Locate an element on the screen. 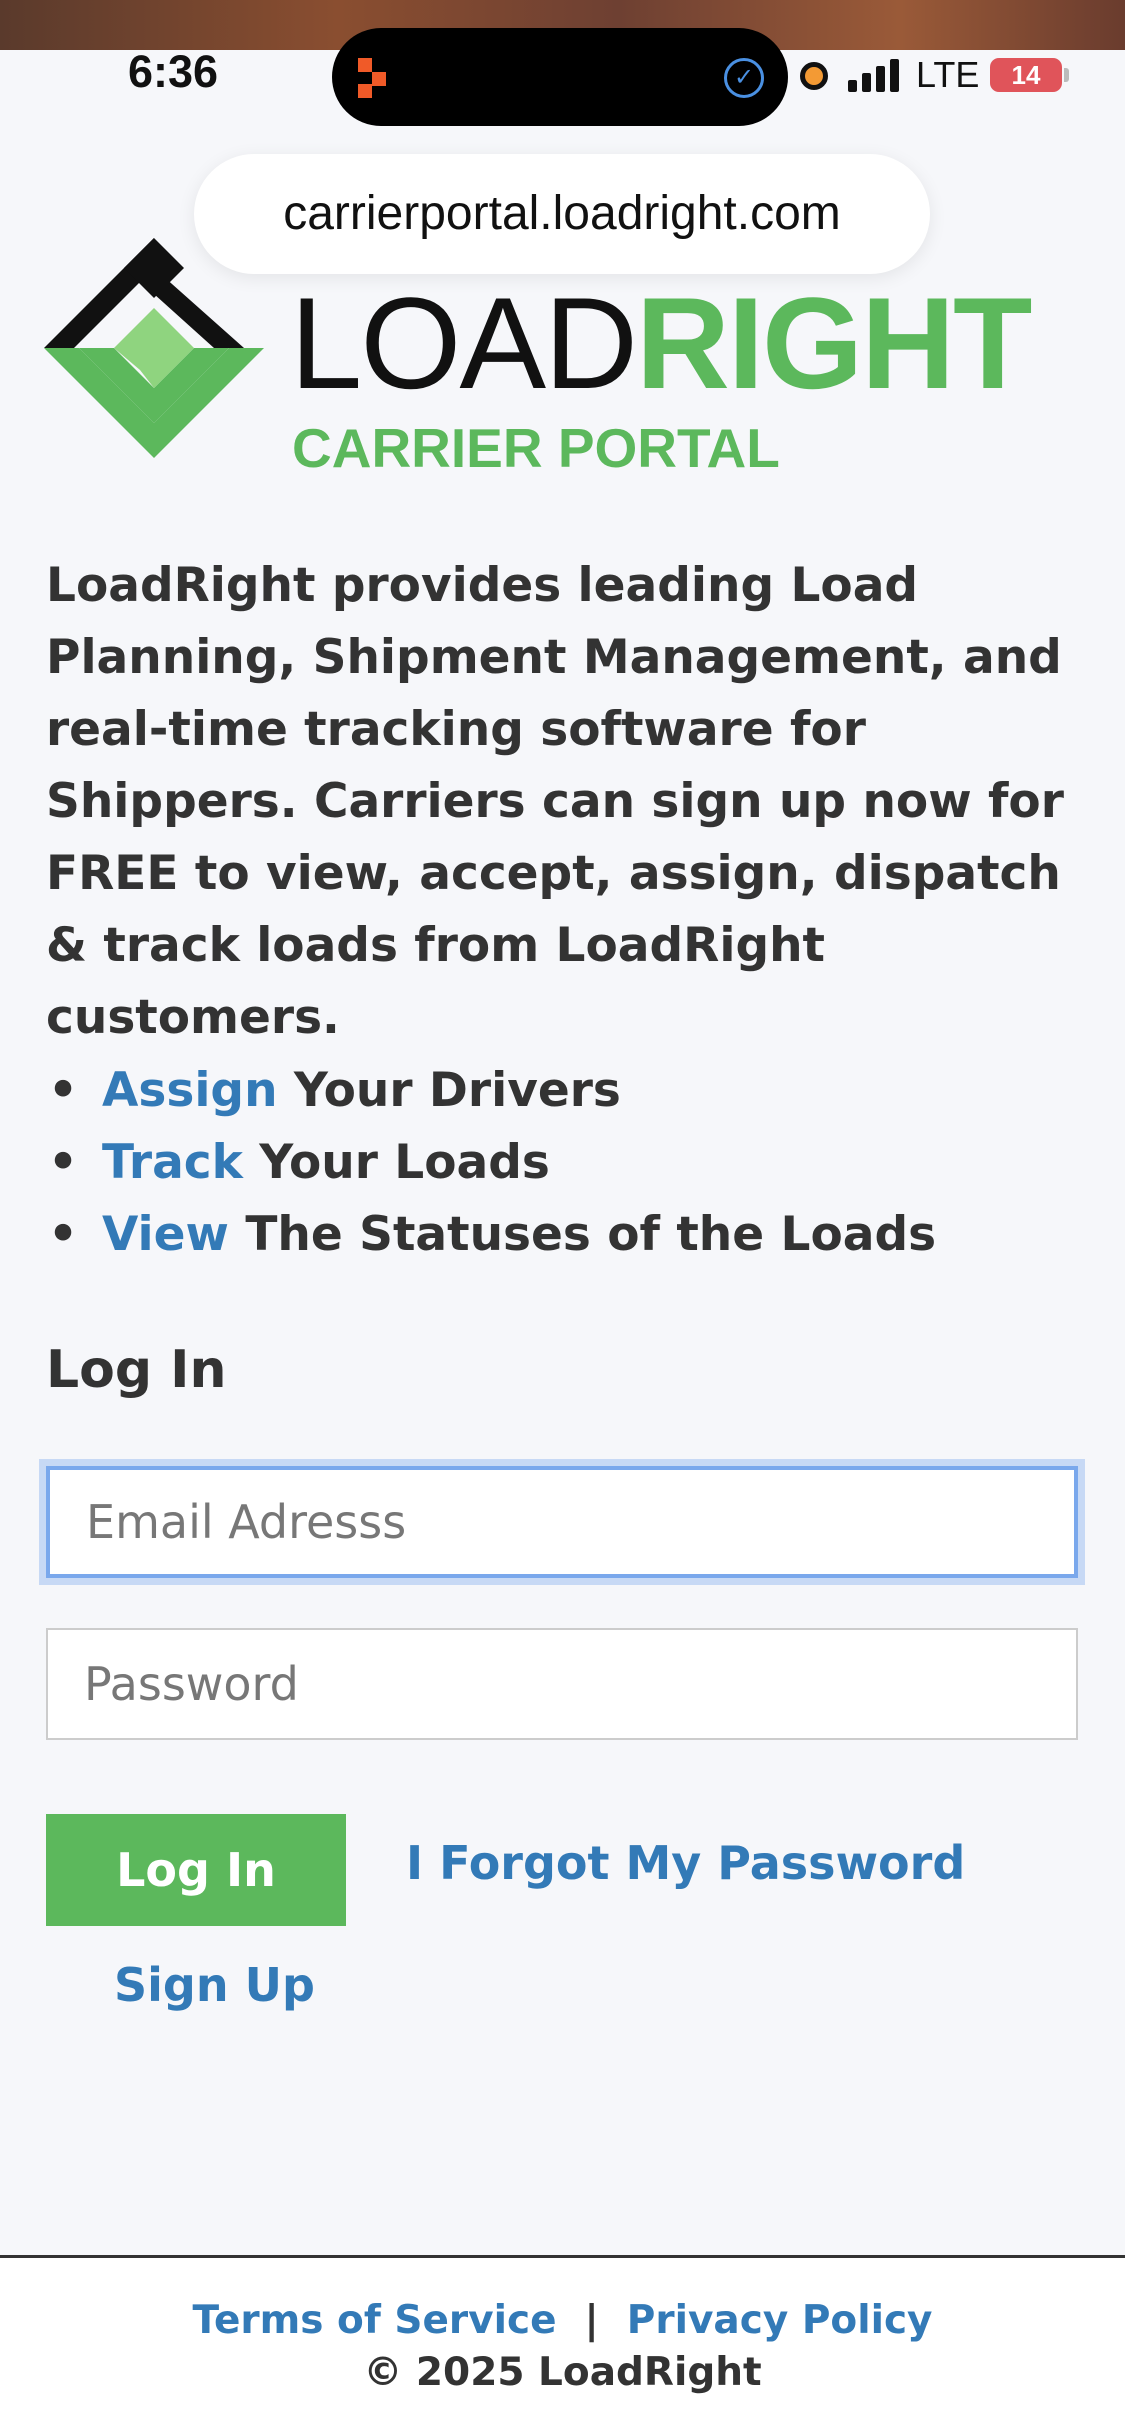  list-item: Track Your Loads is located at coordinates (566, 1163).